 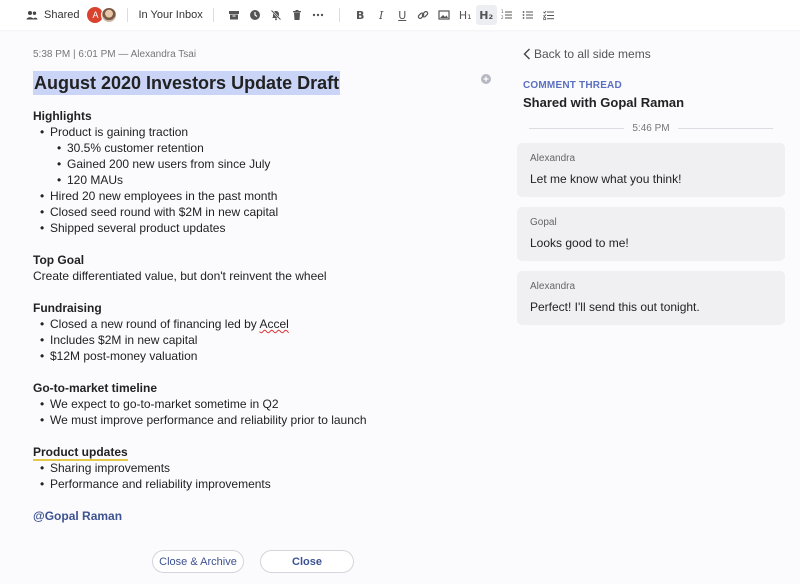 I want to click on list-item: 120 MAUs, so click(x=263, y=180).